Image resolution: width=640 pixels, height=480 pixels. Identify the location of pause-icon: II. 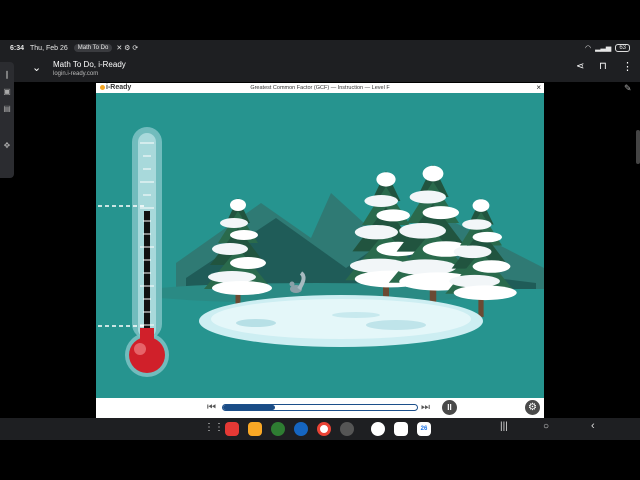
(449, 407).